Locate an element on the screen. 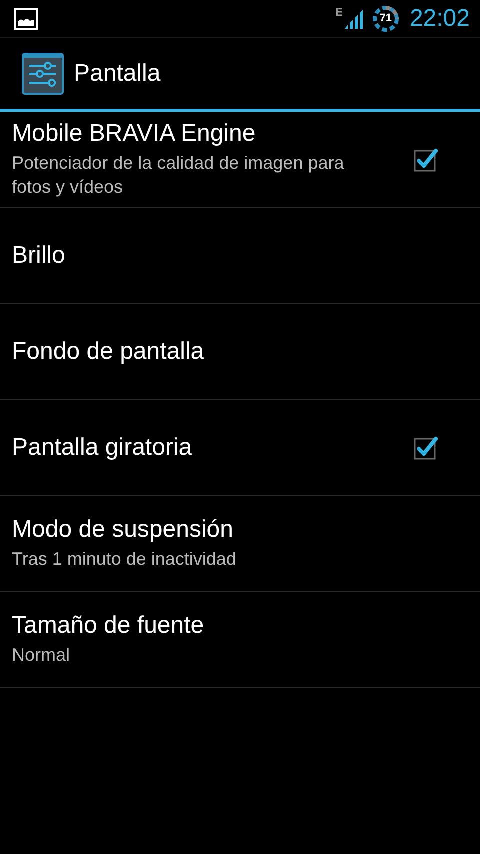 This screenshot has height=854, width=480. settings-item: Pantalla giratoria is located at coordinates (240, 448).